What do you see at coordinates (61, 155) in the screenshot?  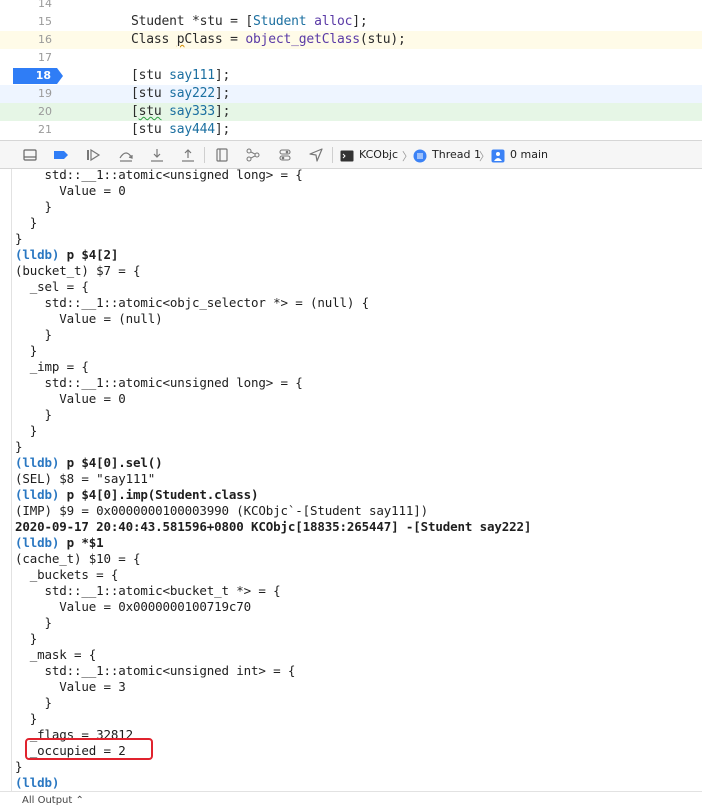 I see `breakpoints-toggle-icon` at bounding box center [61, 155].